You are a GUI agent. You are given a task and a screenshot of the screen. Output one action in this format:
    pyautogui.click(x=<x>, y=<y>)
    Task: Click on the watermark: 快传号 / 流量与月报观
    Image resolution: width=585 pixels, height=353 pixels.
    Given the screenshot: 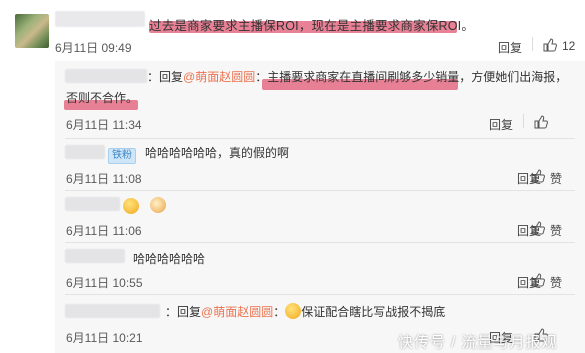 What is the action you would take?
    pyautogui.click(x=478, y=342)
    